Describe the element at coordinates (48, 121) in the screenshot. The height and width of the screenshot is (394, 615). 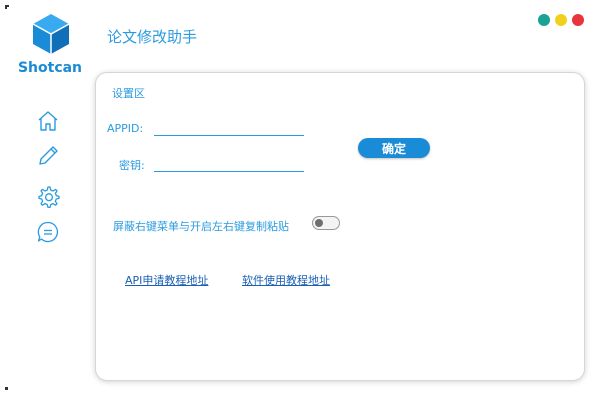
I see `home-icon` at that location.